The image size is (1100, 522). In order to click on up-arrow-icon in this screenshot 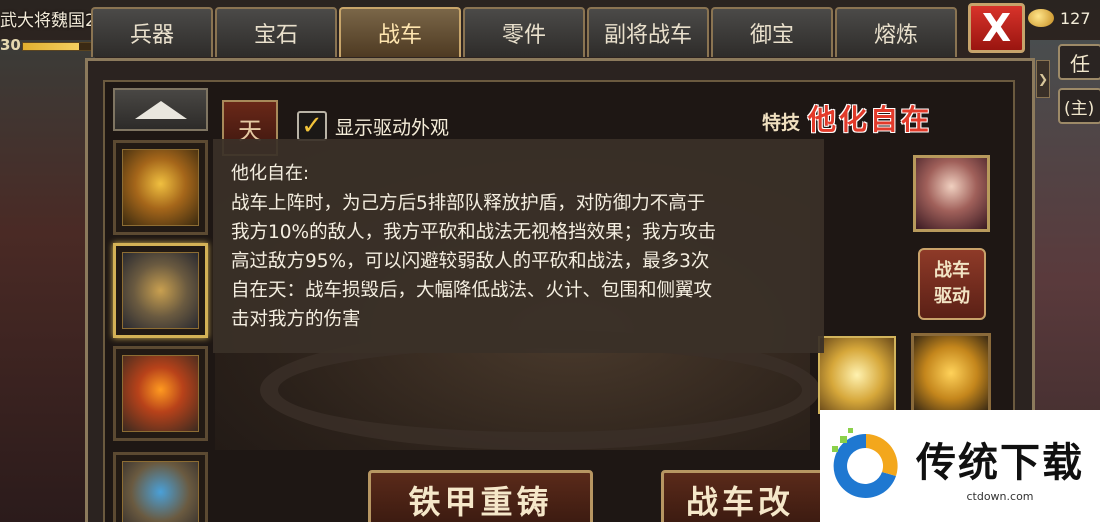, I will do `click(160, 109)`.